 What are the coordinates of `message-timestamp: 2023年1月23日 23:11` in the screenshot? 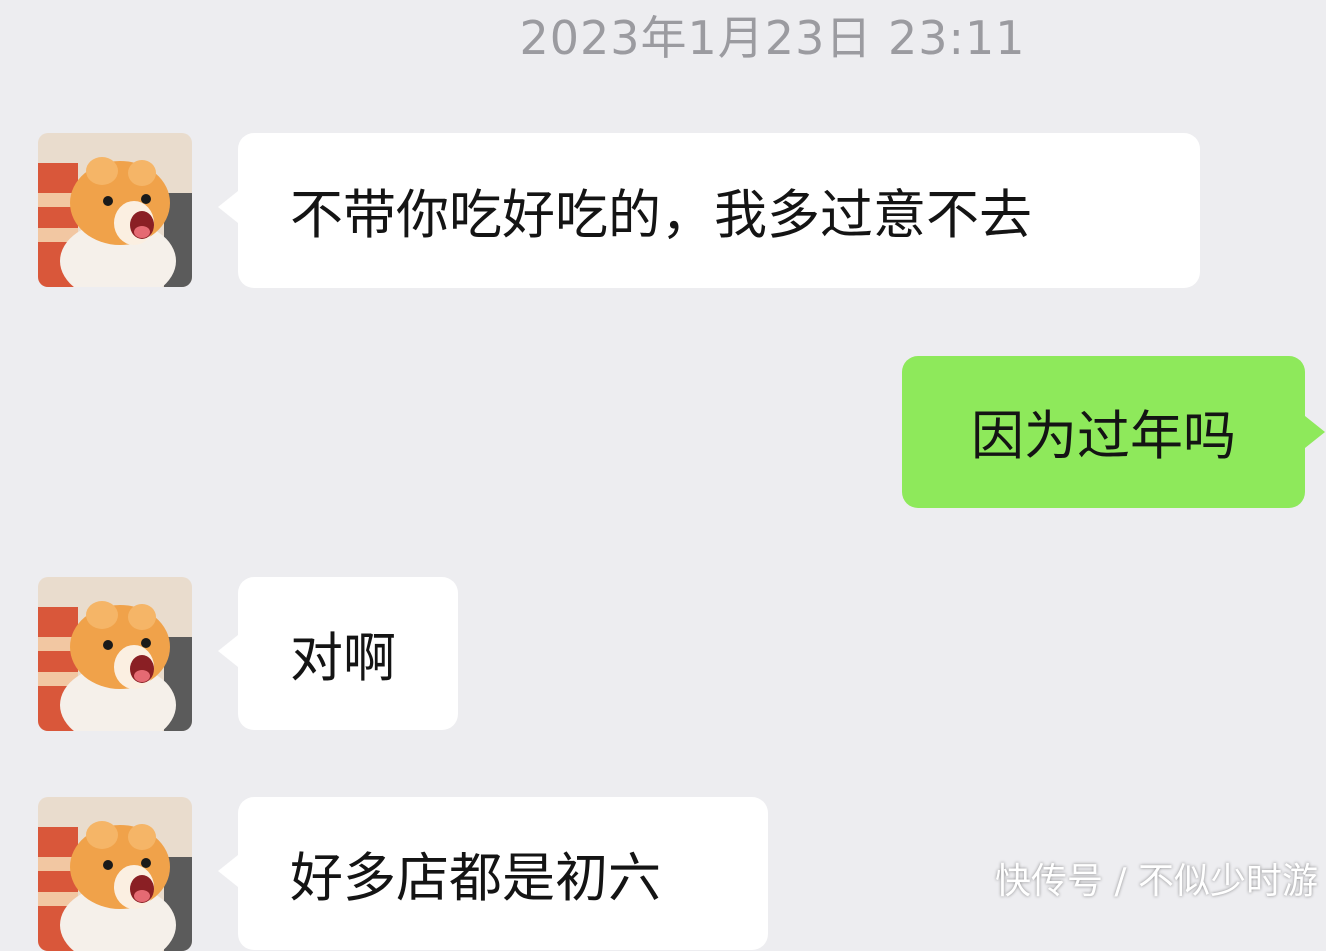 It's located at (772, 38).